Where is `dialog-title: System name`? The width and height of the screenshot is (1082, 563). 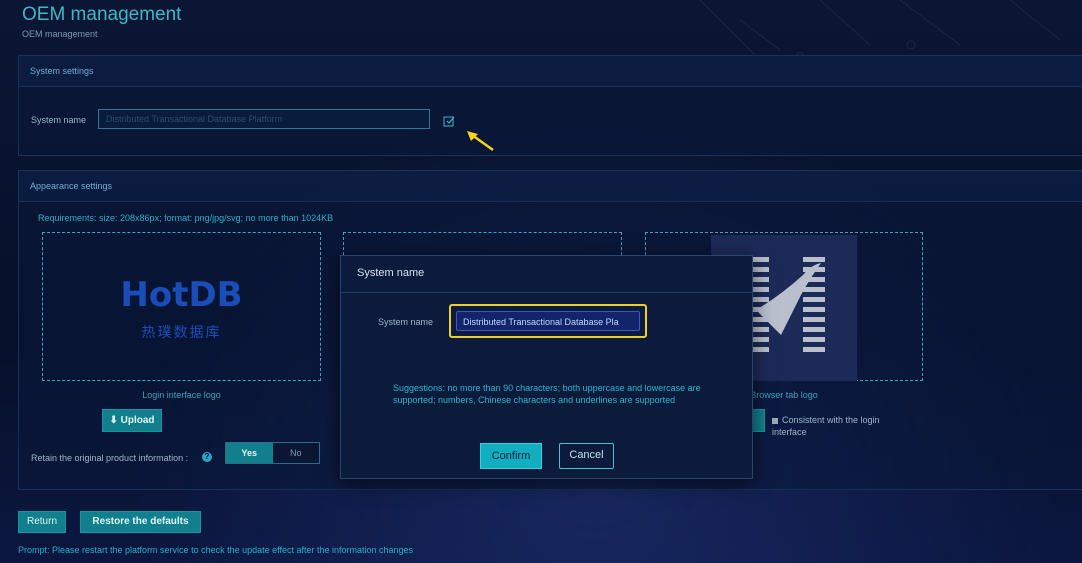 dialog-title: System name is located at coordinates (391, 273).